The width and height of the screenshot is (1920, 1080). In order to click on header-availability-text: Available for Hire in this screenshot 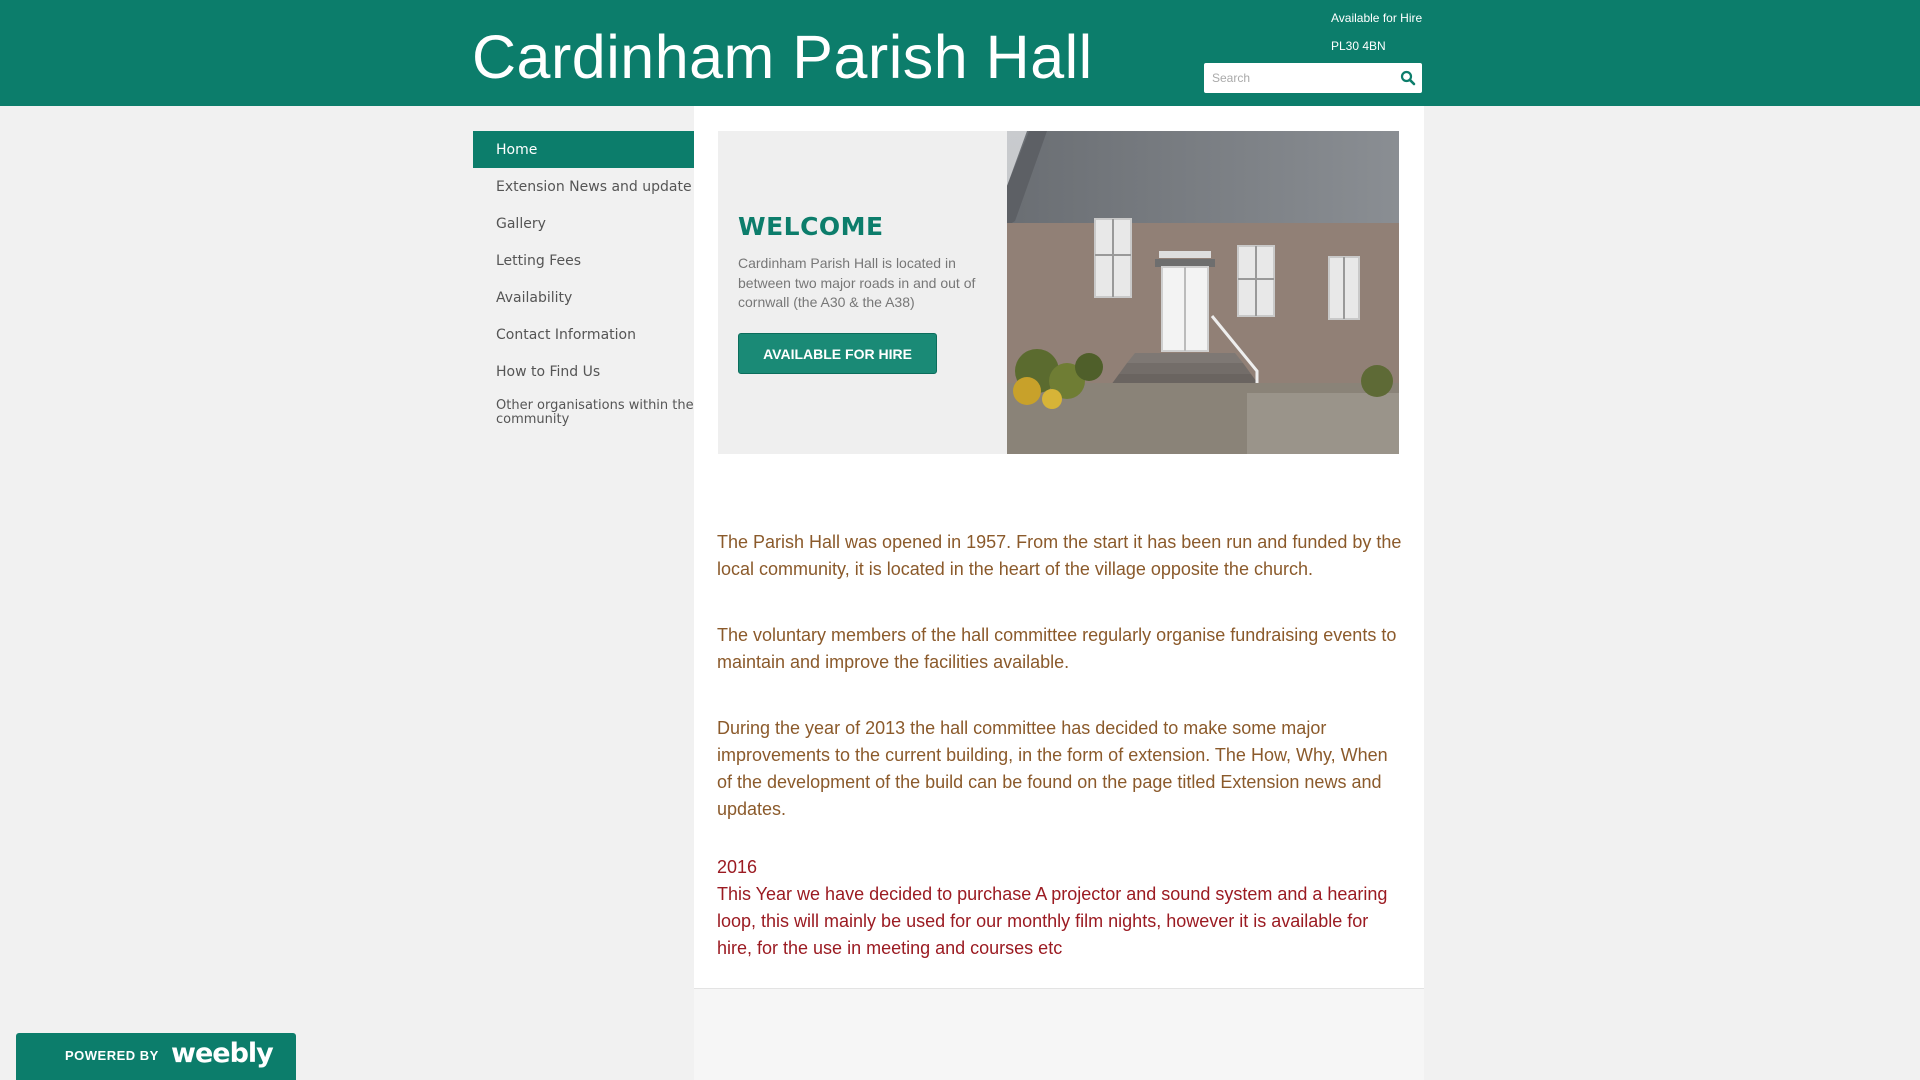, I will do `click(1377, 18)`.